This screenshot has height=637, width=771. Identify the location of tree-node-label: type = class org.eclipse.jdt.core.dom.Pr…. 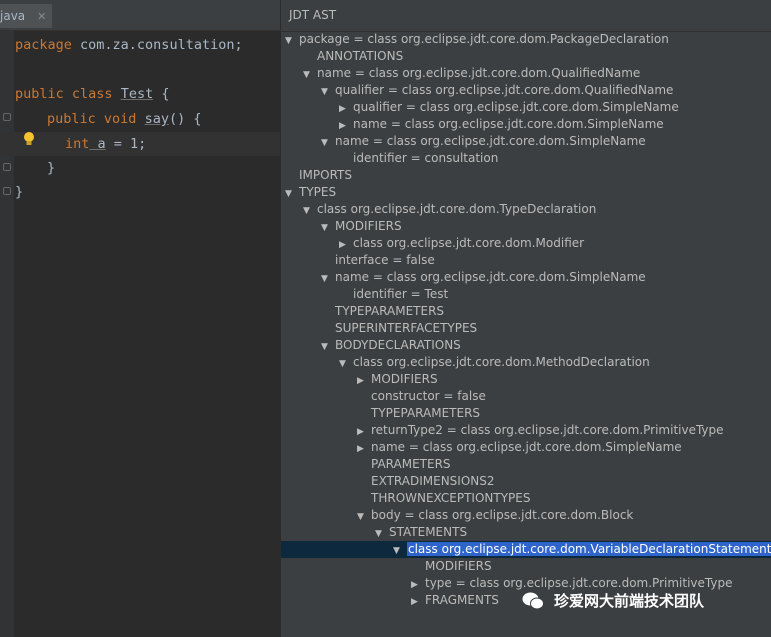
(579, 583).